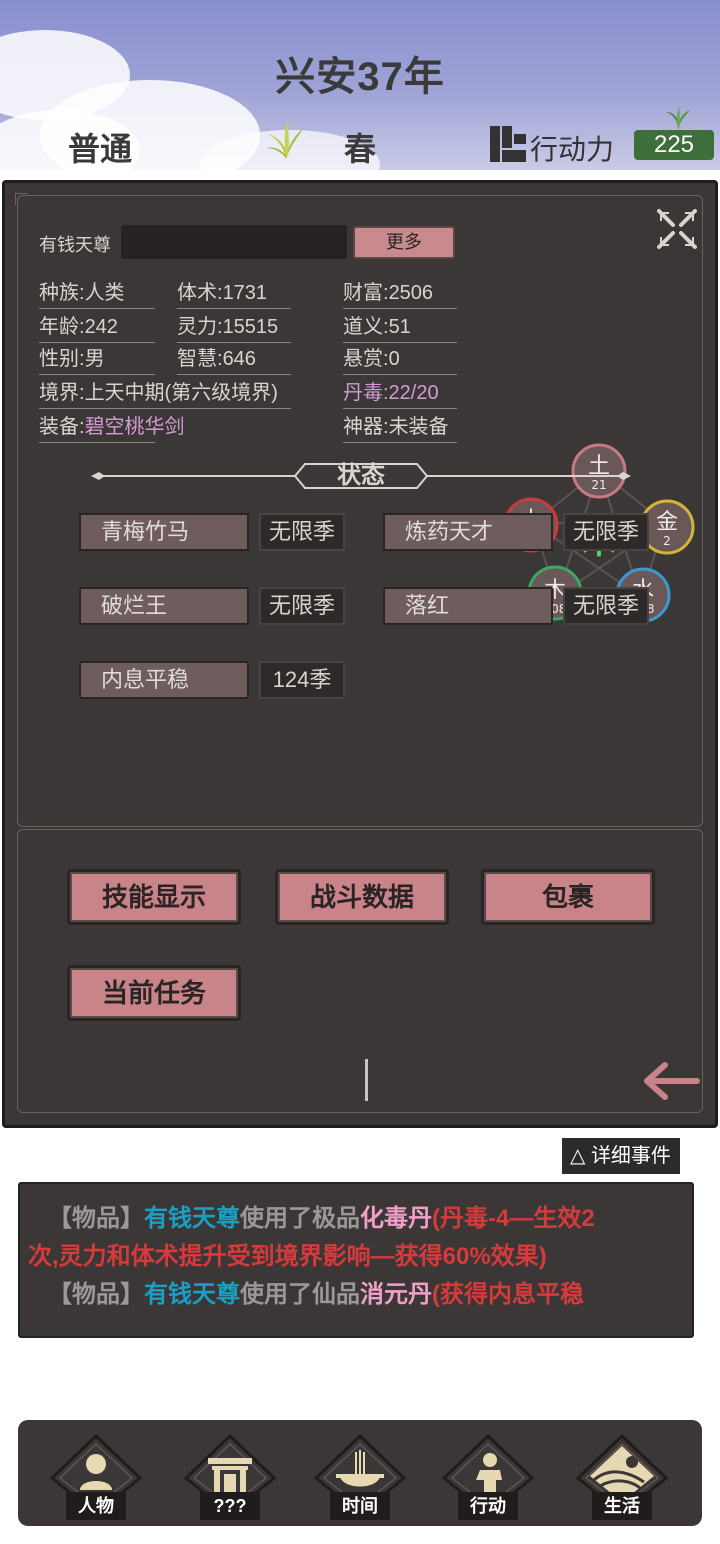  I want to click on skills-button: 技能显示, so click(154, 897).